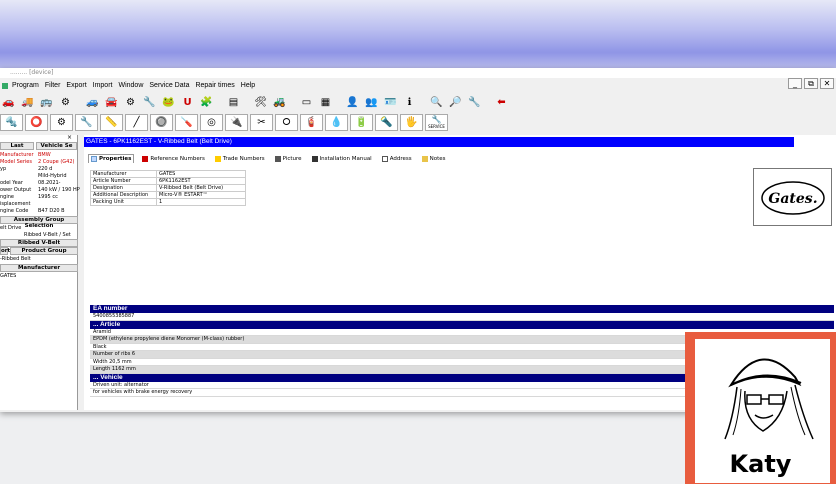 This screenshot has height=484, width=836. I want to click on menu-repair-times: Repair times, so click(214, 85).